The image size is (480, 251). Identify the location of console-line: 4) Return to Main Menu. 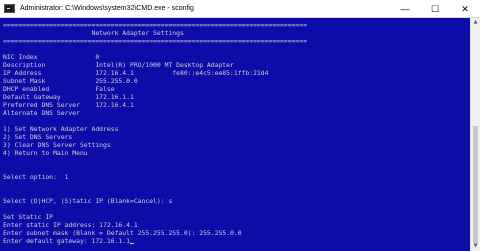
(45, 153).